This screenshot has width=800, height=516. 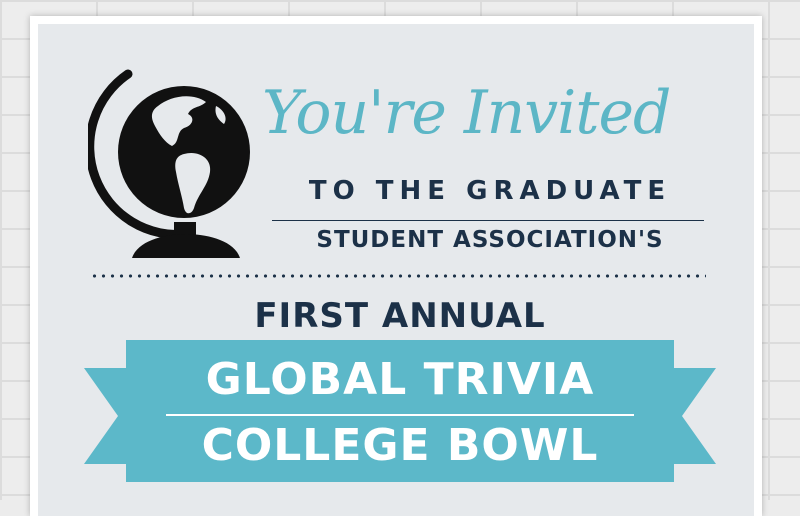 What do you see at coordinates (490, 240) in the screenshot?
I see `subheading-line-2: STUDENT ASSOCIATION'S` at bounding box center [490, 240].